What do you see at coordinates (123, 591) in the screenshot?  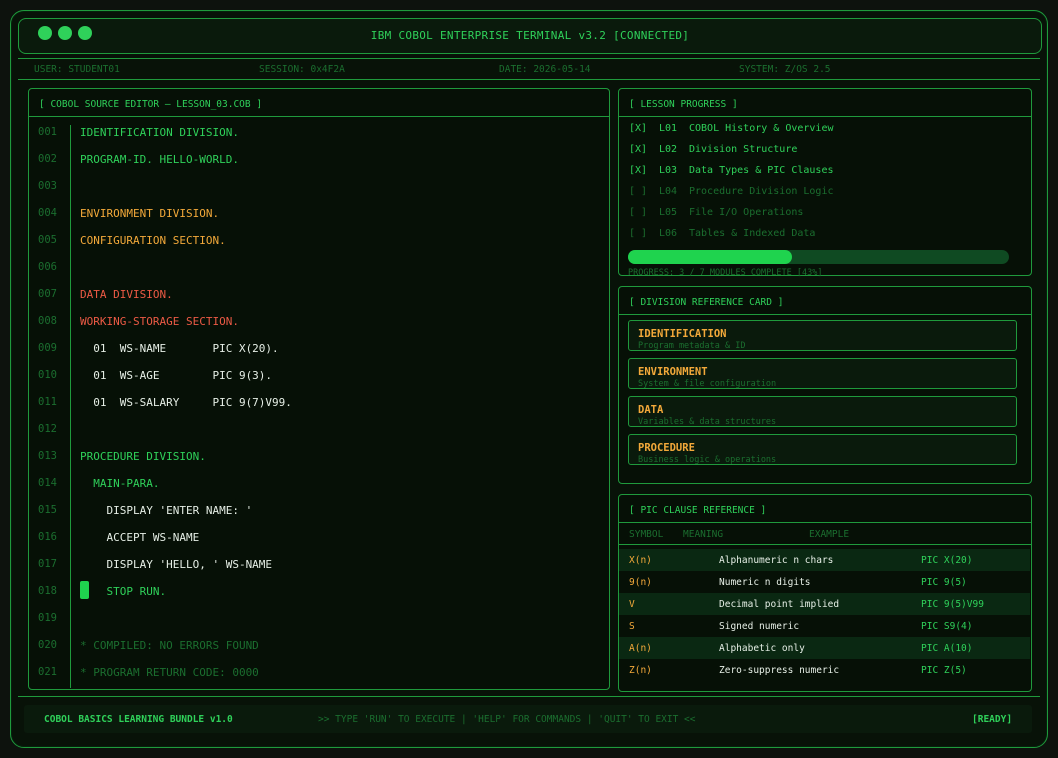 I see `code-text: STOP RUN.` at bounding box center [123, 591].